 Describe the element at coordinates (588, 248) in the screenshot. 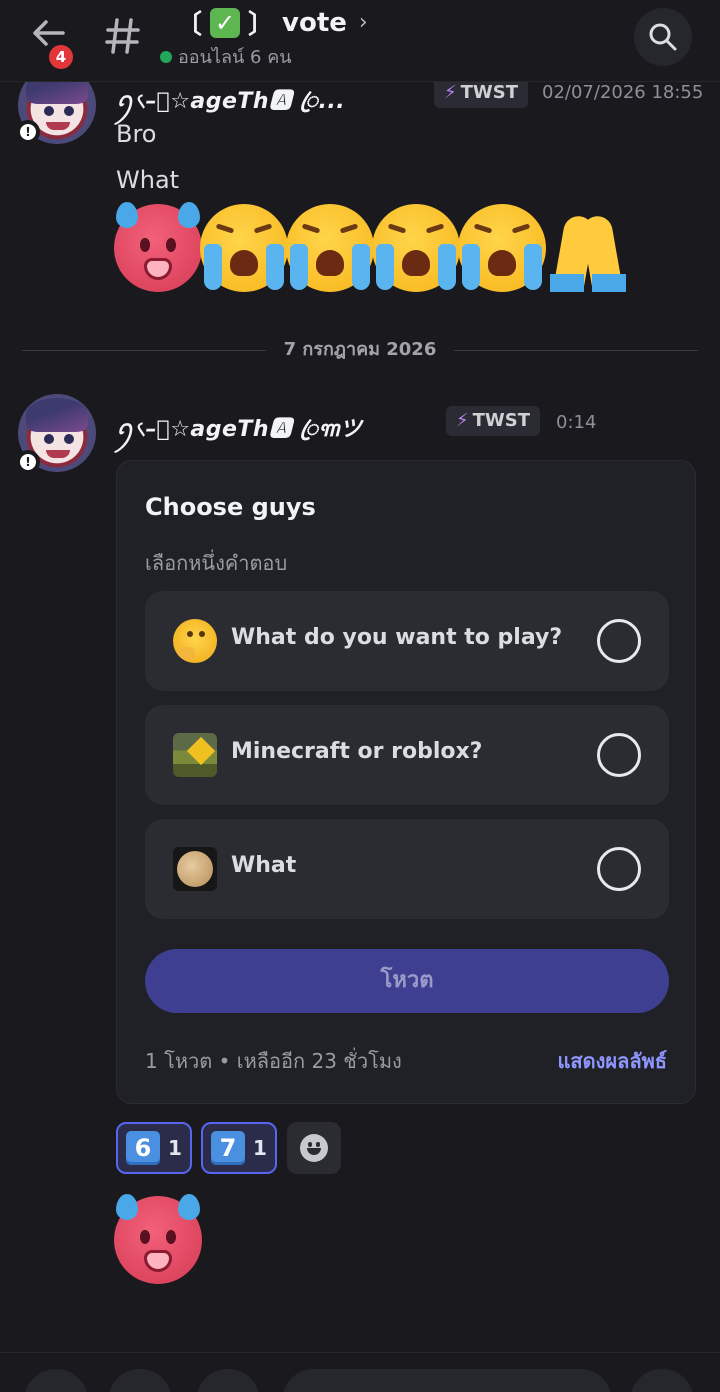

I see `folded-hands-icon` at that location.